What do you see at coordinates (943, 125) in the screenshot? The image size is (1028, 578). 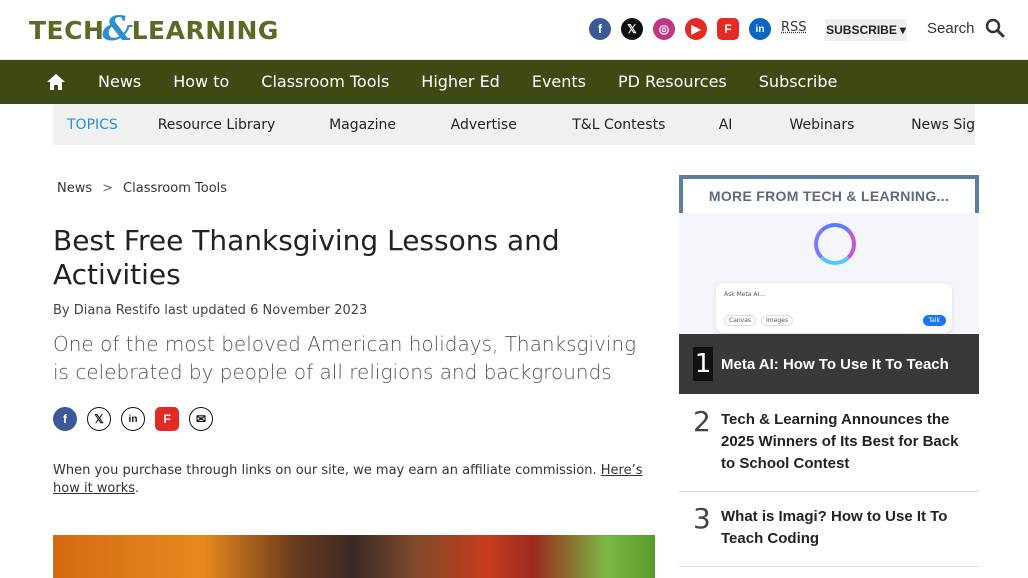 I see `topic-news-signup: News Sig` at bounding box center [943, 125].